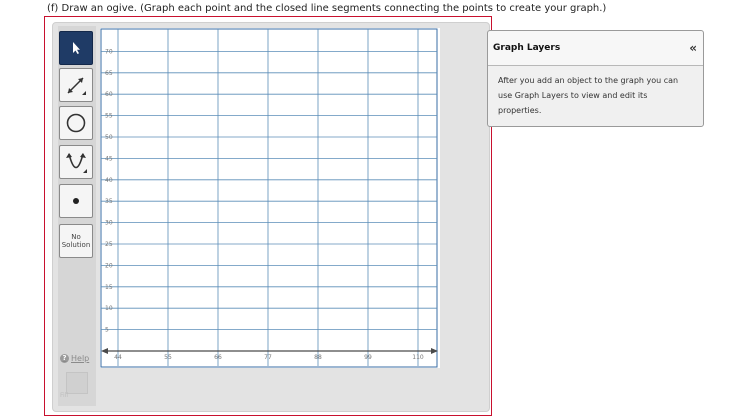 The height and width of the screenshot is (416, 733). Describe the element at coordinates (368, 357) in the screenshot. I see `x-tick-label: 99` at that location.